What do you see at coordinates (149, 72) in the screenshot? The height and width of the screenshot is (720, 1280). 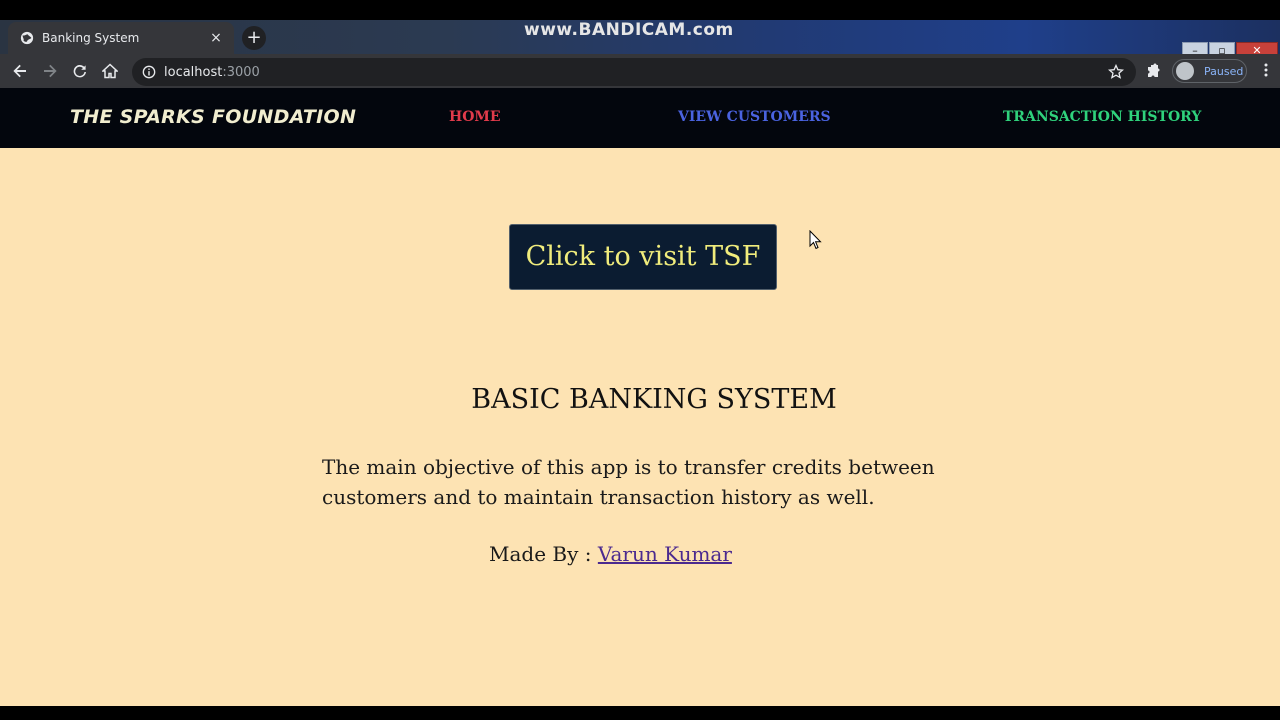 I see `info-icon` at bounding box center [149, 72].